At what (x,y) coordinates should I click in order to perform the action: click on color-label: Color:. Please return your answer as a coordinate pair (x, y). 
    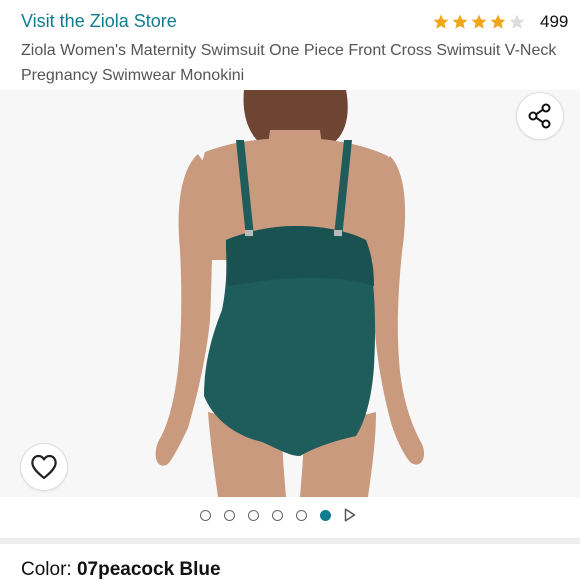
    Looking at the image, I should click on (49, 569).